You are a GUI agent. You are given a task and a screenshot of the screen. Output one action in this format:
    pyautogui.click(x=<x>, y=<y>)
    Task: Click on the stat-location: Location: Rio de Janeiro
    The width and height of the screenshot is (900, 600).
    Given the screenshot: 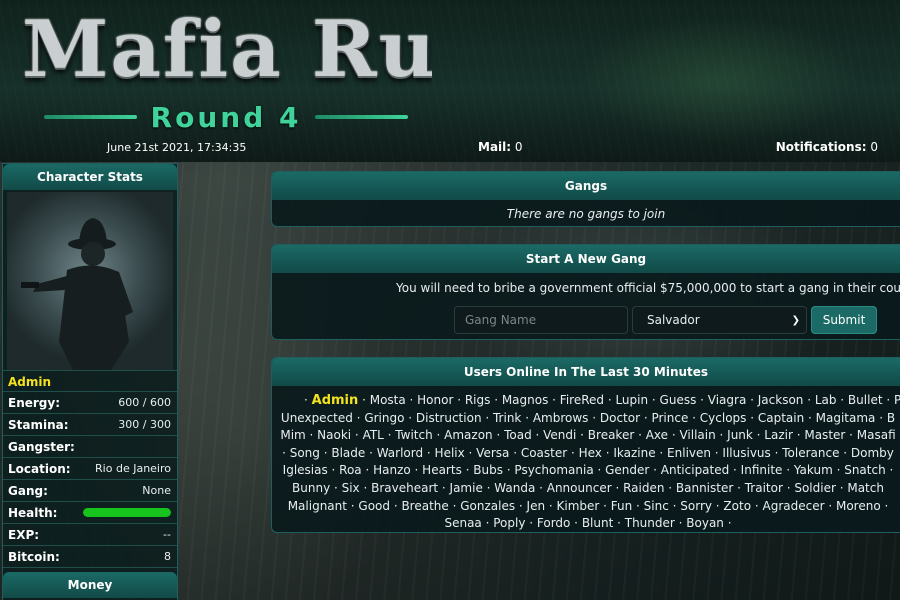 What is the action you would take?
    pyautogui.click(x=90, y=469)
    